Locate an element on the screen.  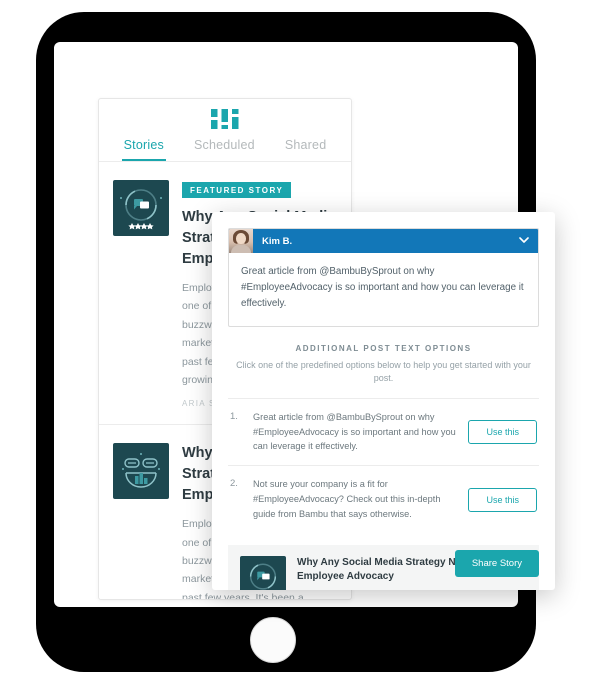
option-number: 2. is located at coordinates (234, 484).